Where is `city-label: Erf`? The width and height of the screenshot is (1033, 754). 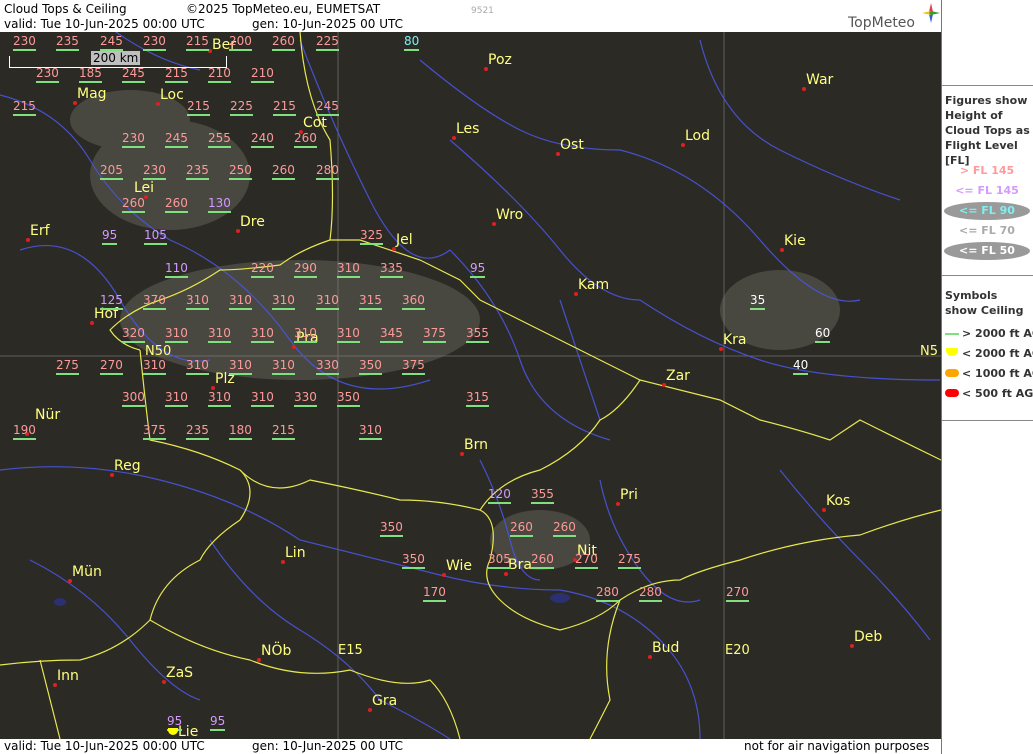 city-label: Erf is located at coordinates (40, 231).